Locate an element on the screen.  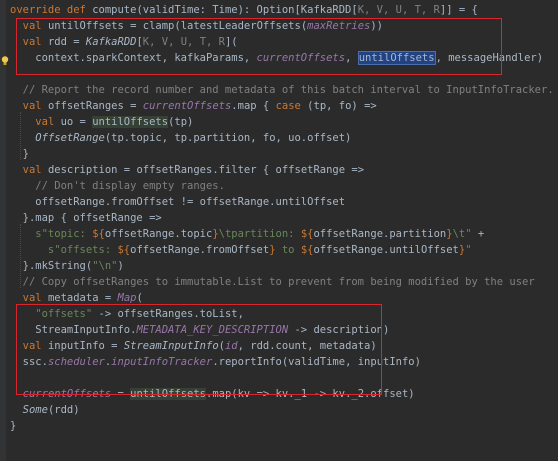
code-line: } is located at coordinates (13, 426).